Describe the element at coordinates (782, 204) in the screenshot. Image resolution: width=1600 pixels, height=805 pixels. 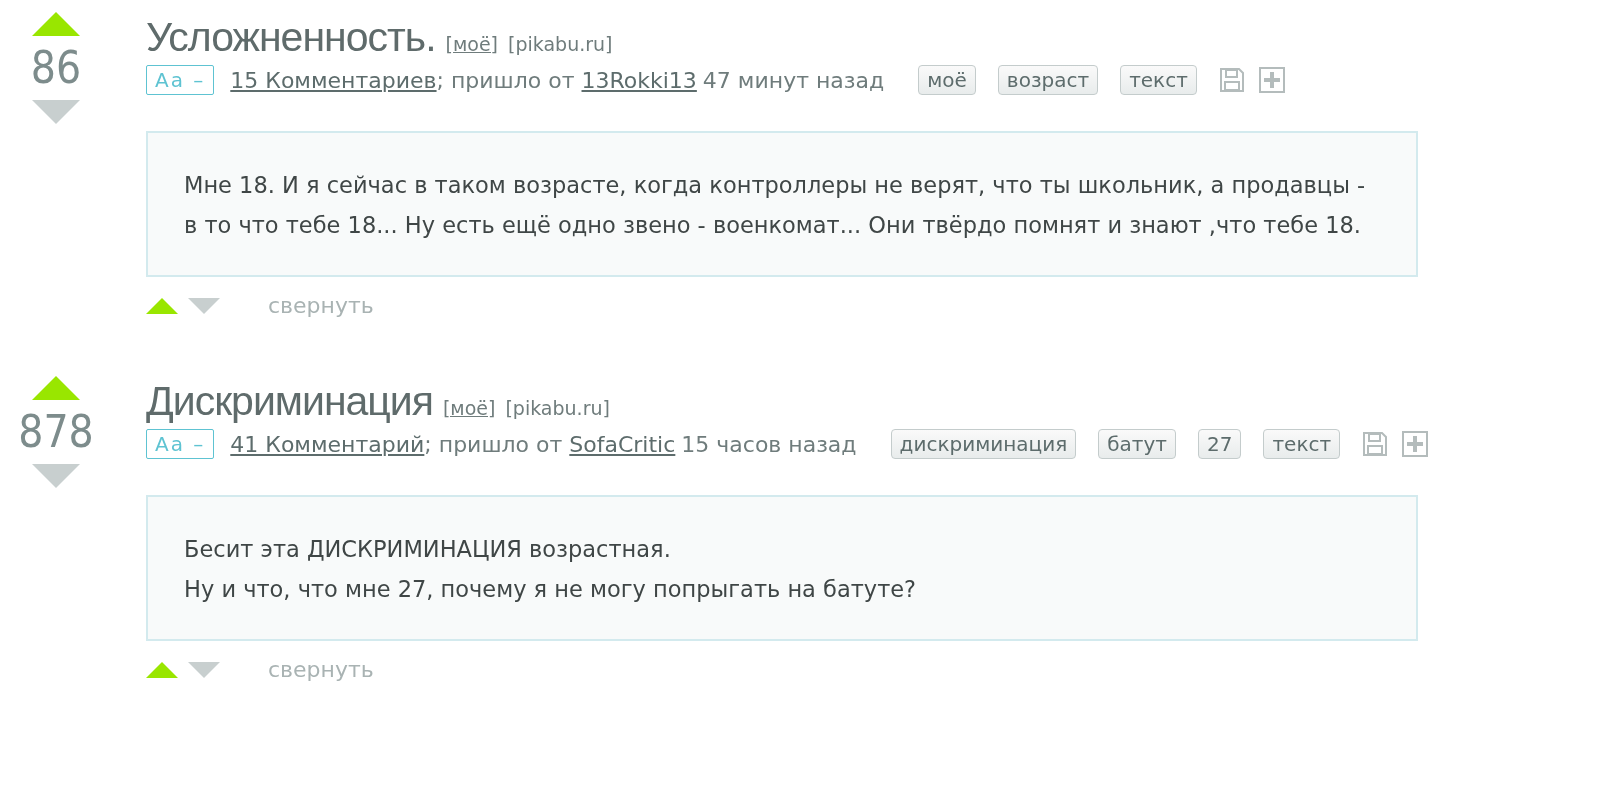
I see `post-body: Мне 18. И я сейчас в таком возрасте, когда контроллеры не верят, что ты школьник, а продавцы - в то что тебе 18... Ну есть ещё одно звено - военкомат... Они твёрдо помнят и знают ,что тебе 18.` at that location.